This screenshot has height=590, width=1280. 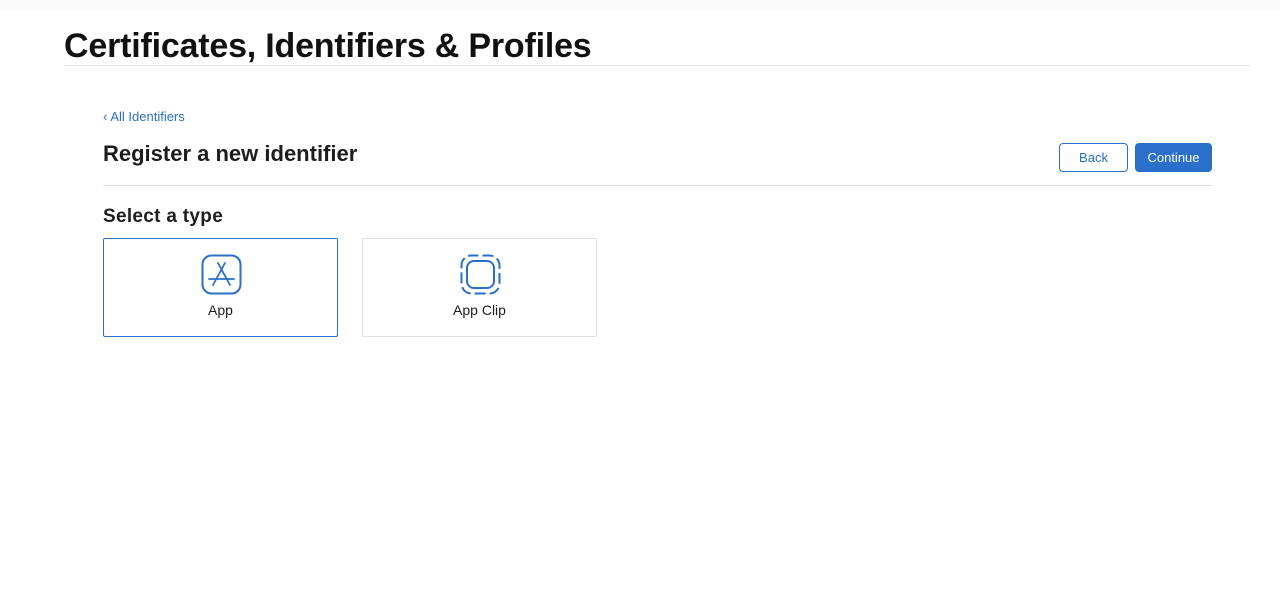 What do you see at coordinates (657, 185) in the screenshot?
I see `section-divider` at bounding box center [657, 185].